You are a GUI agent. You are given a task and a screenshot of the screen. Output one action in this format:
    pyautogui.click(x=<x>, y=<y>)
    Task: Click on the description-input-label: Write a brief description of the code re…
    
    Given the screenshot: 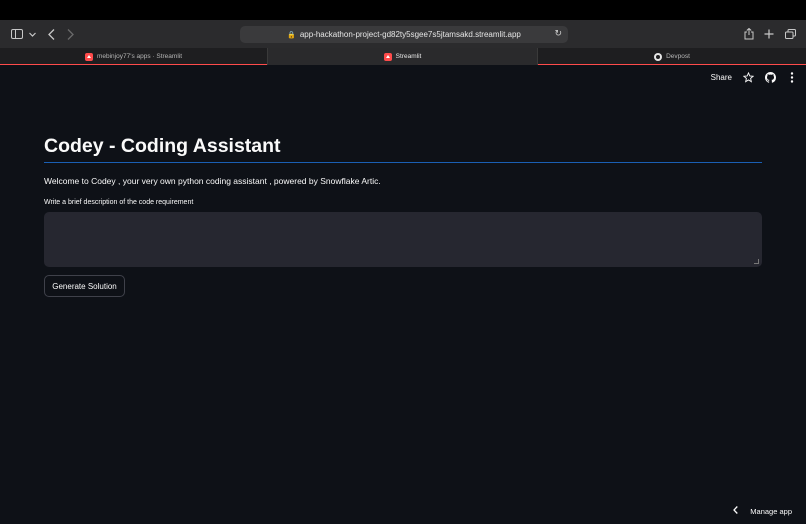 What is the action you would take?
    pyautogui.click(x=119, y=202)
    